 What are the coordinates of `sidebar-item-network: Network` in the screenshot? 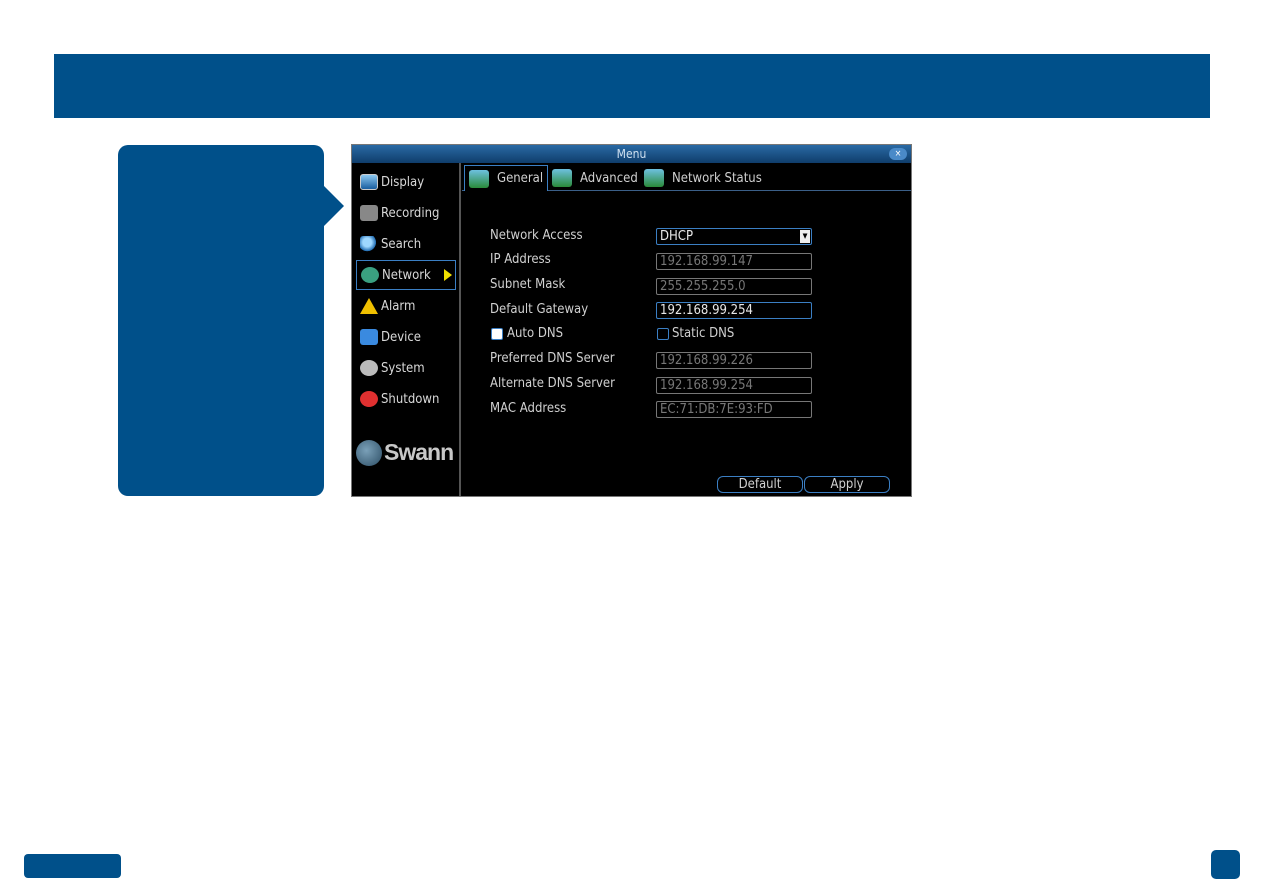 It's located at (406, 275).